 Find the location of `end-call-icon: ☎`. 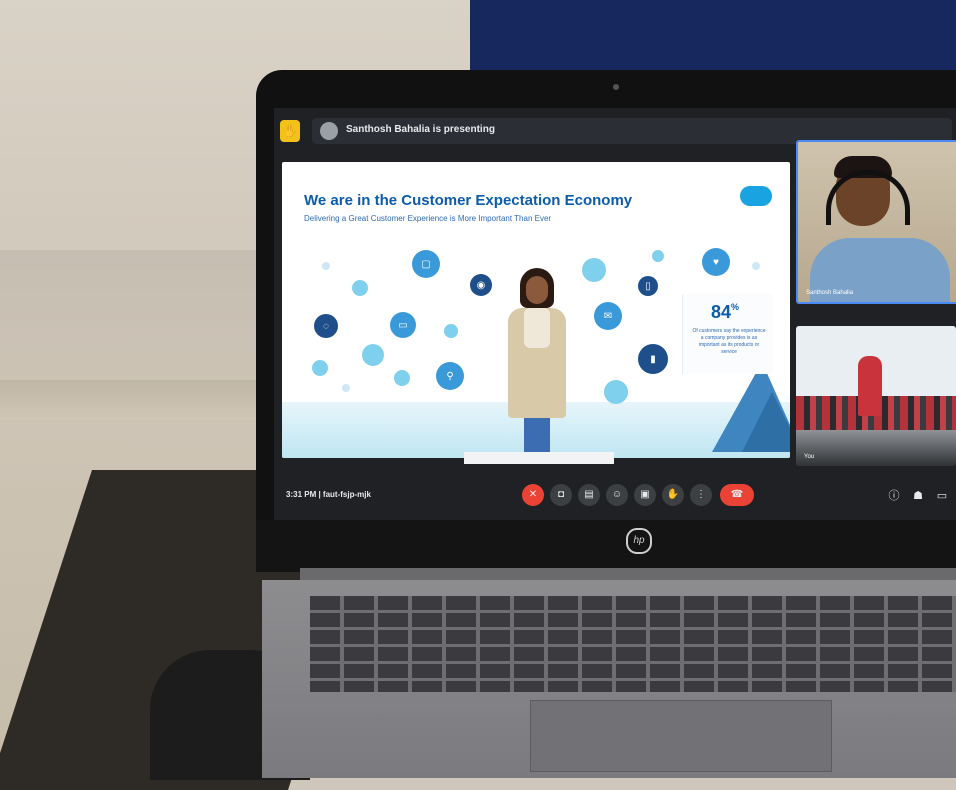

end-call-icon: ☎ is located at coordinates (737, 495).